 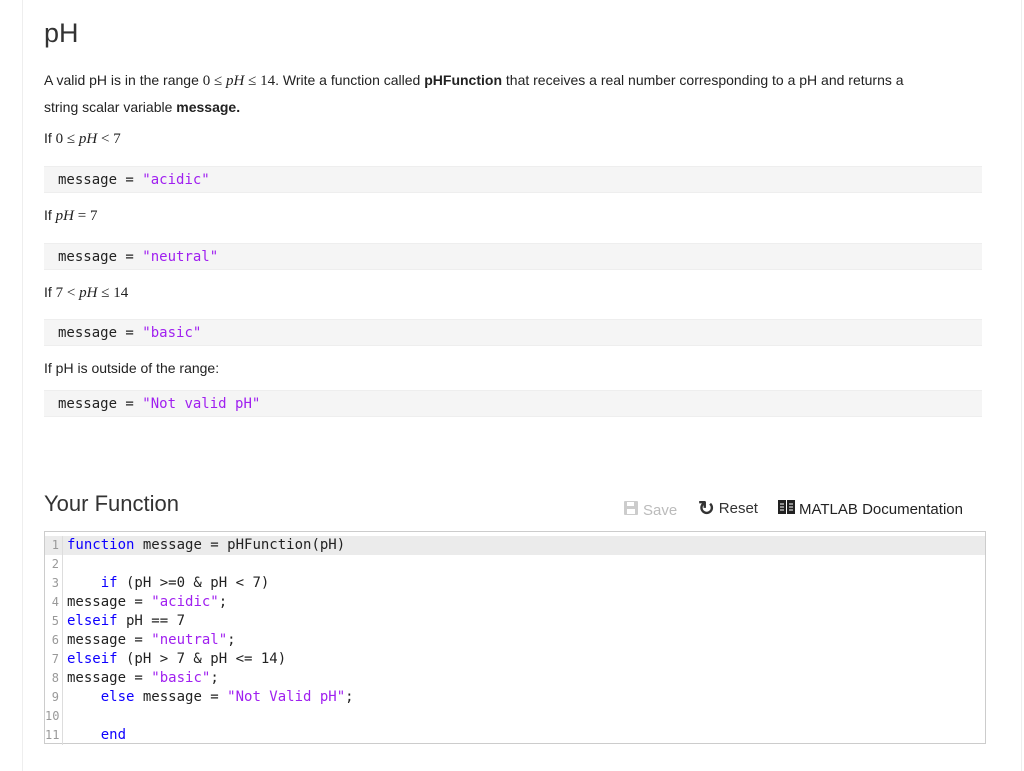 What do you see at coordinates (631, 510) in the screenshot?
I see `save-icon` at bounding box center [631, 510].